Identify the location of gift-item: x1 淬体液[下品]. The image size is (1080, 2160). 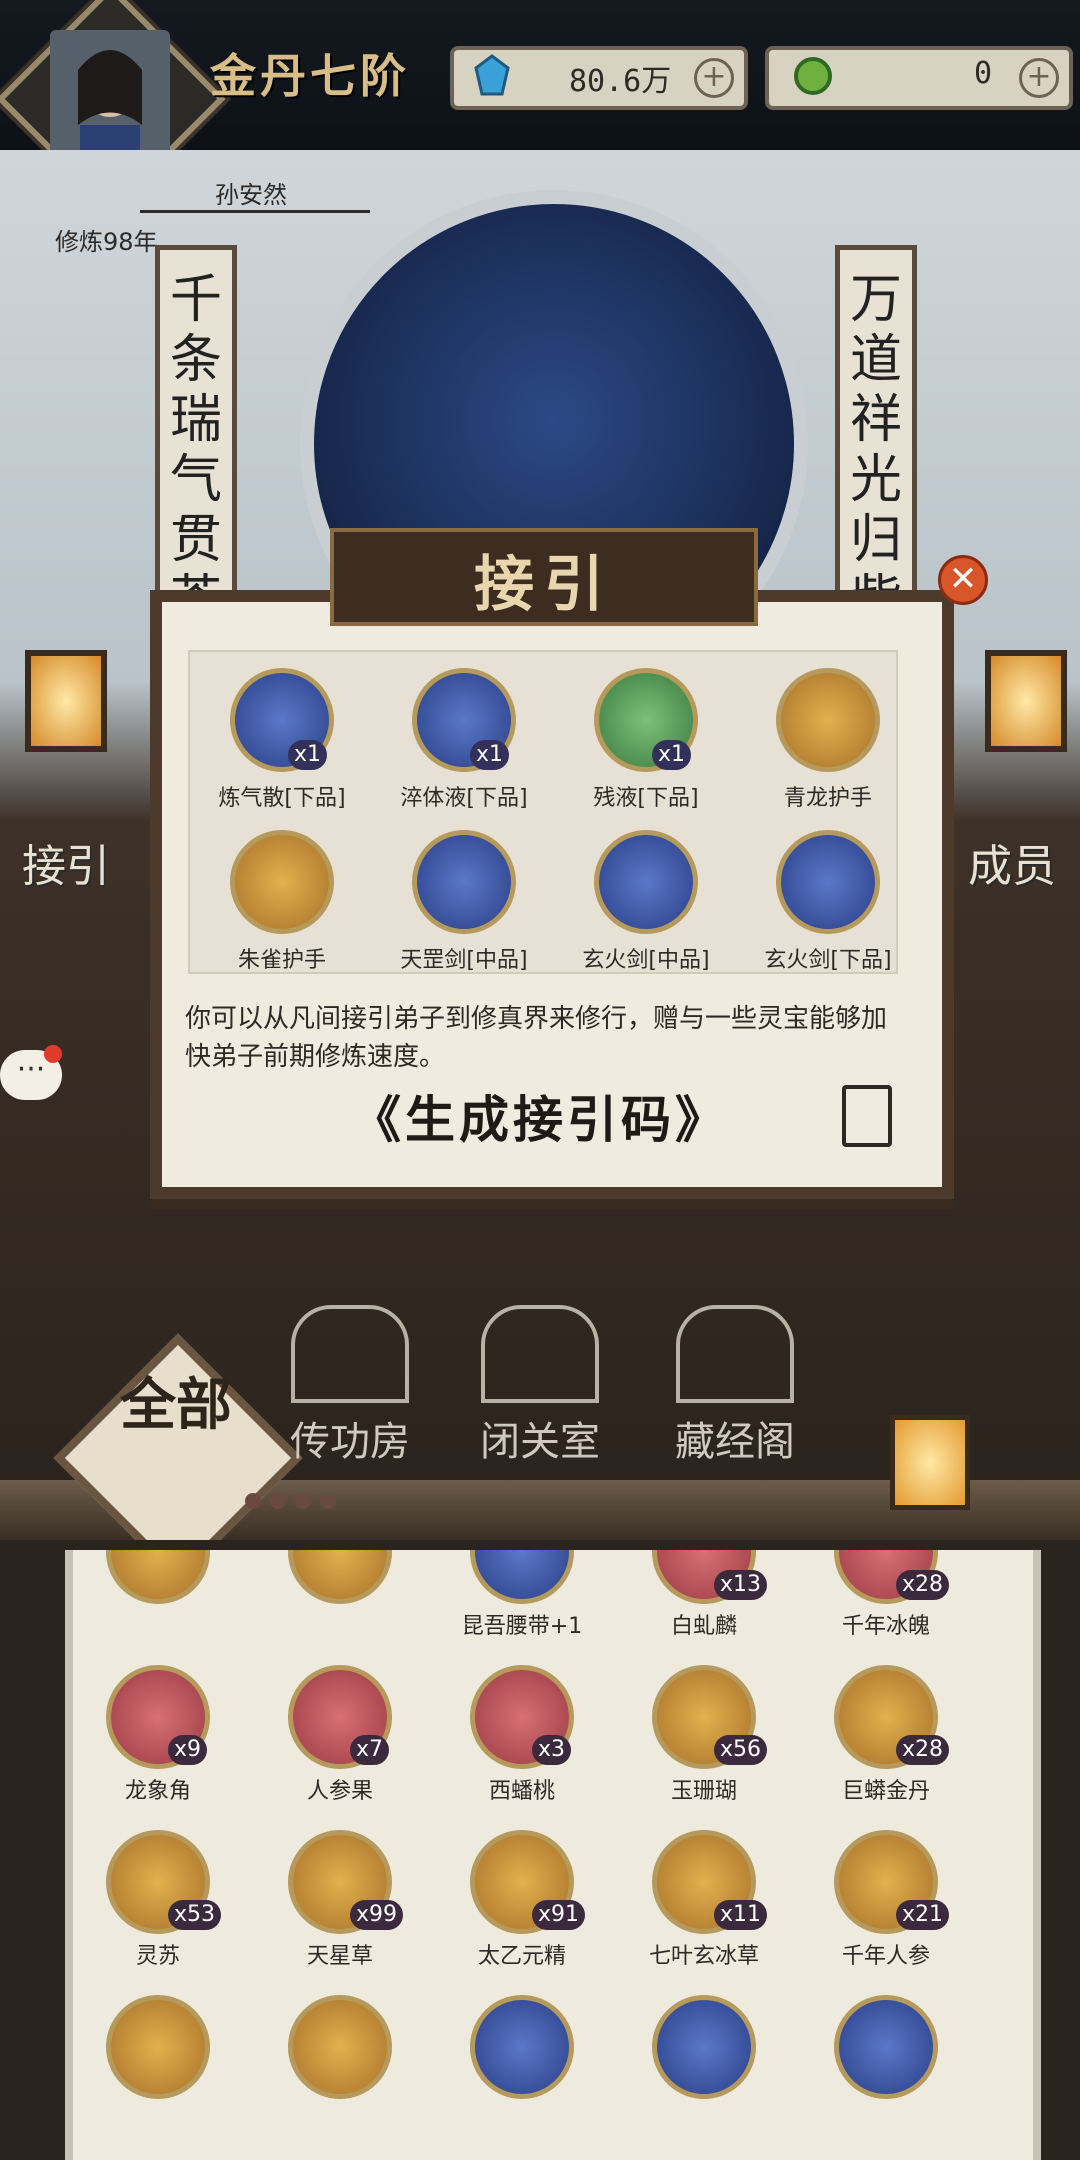
(464, 738).